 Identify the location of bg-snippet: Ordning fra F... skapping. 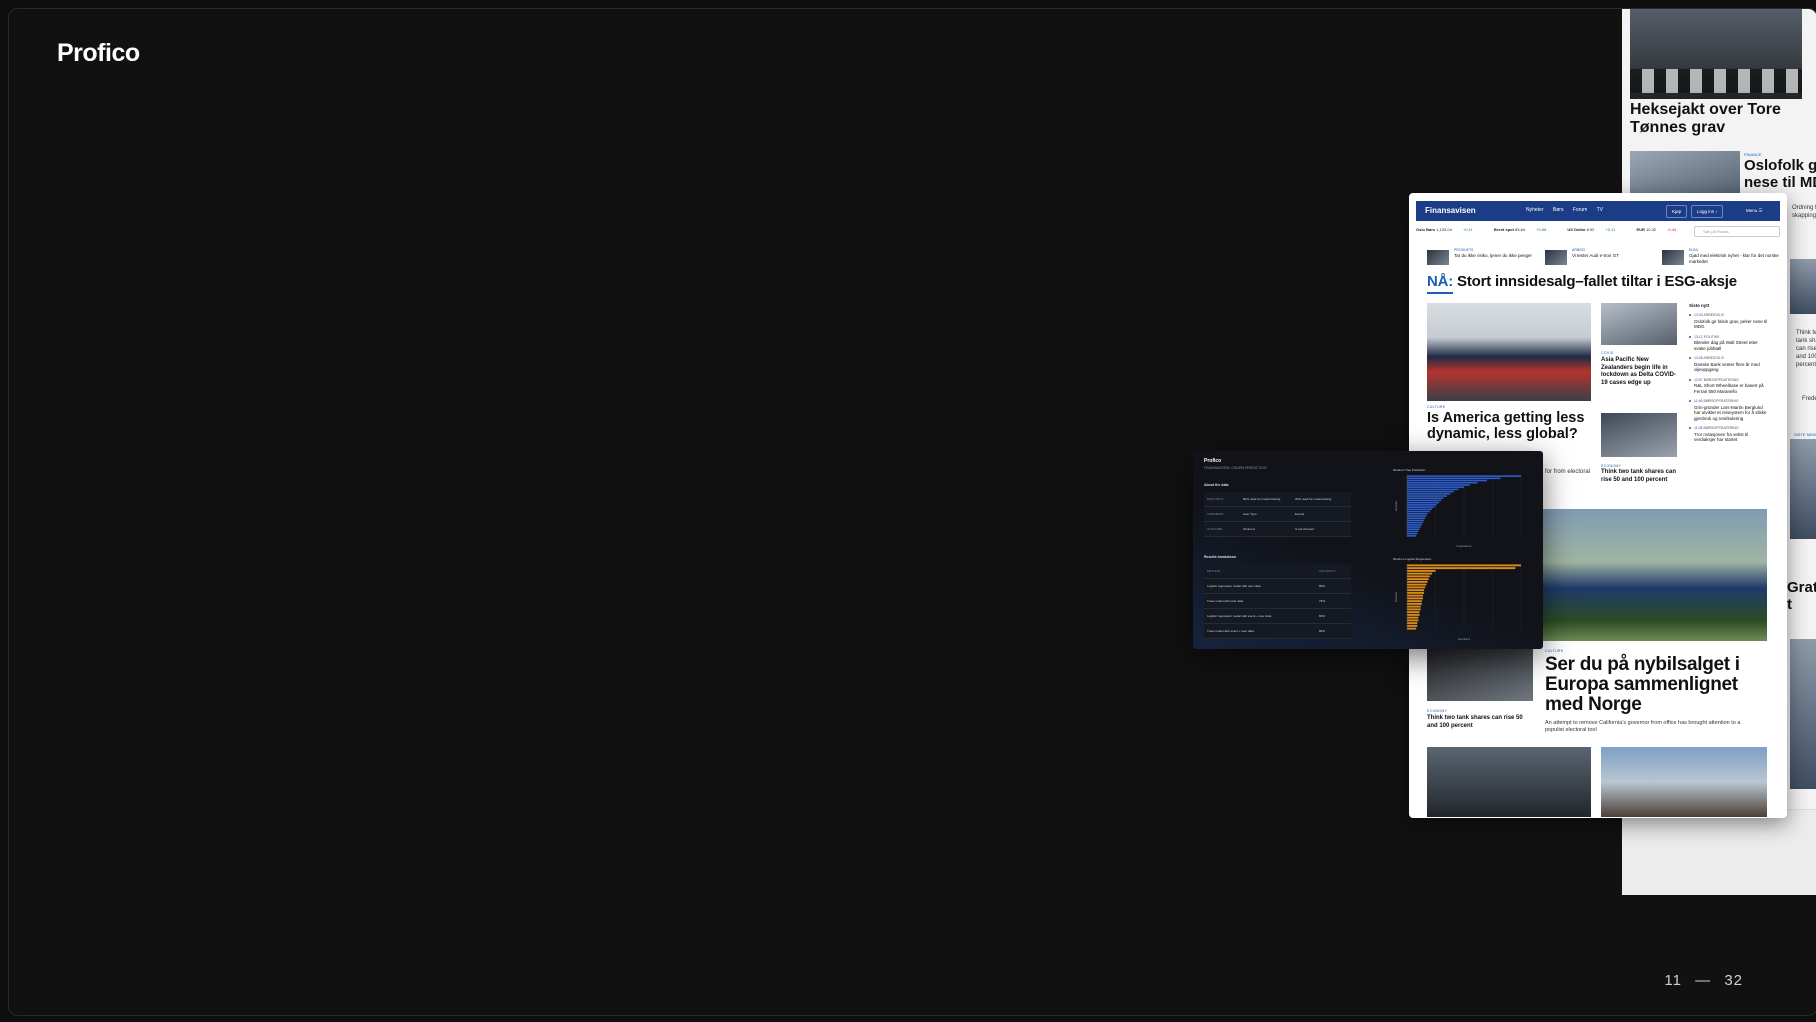
(1804, 212).